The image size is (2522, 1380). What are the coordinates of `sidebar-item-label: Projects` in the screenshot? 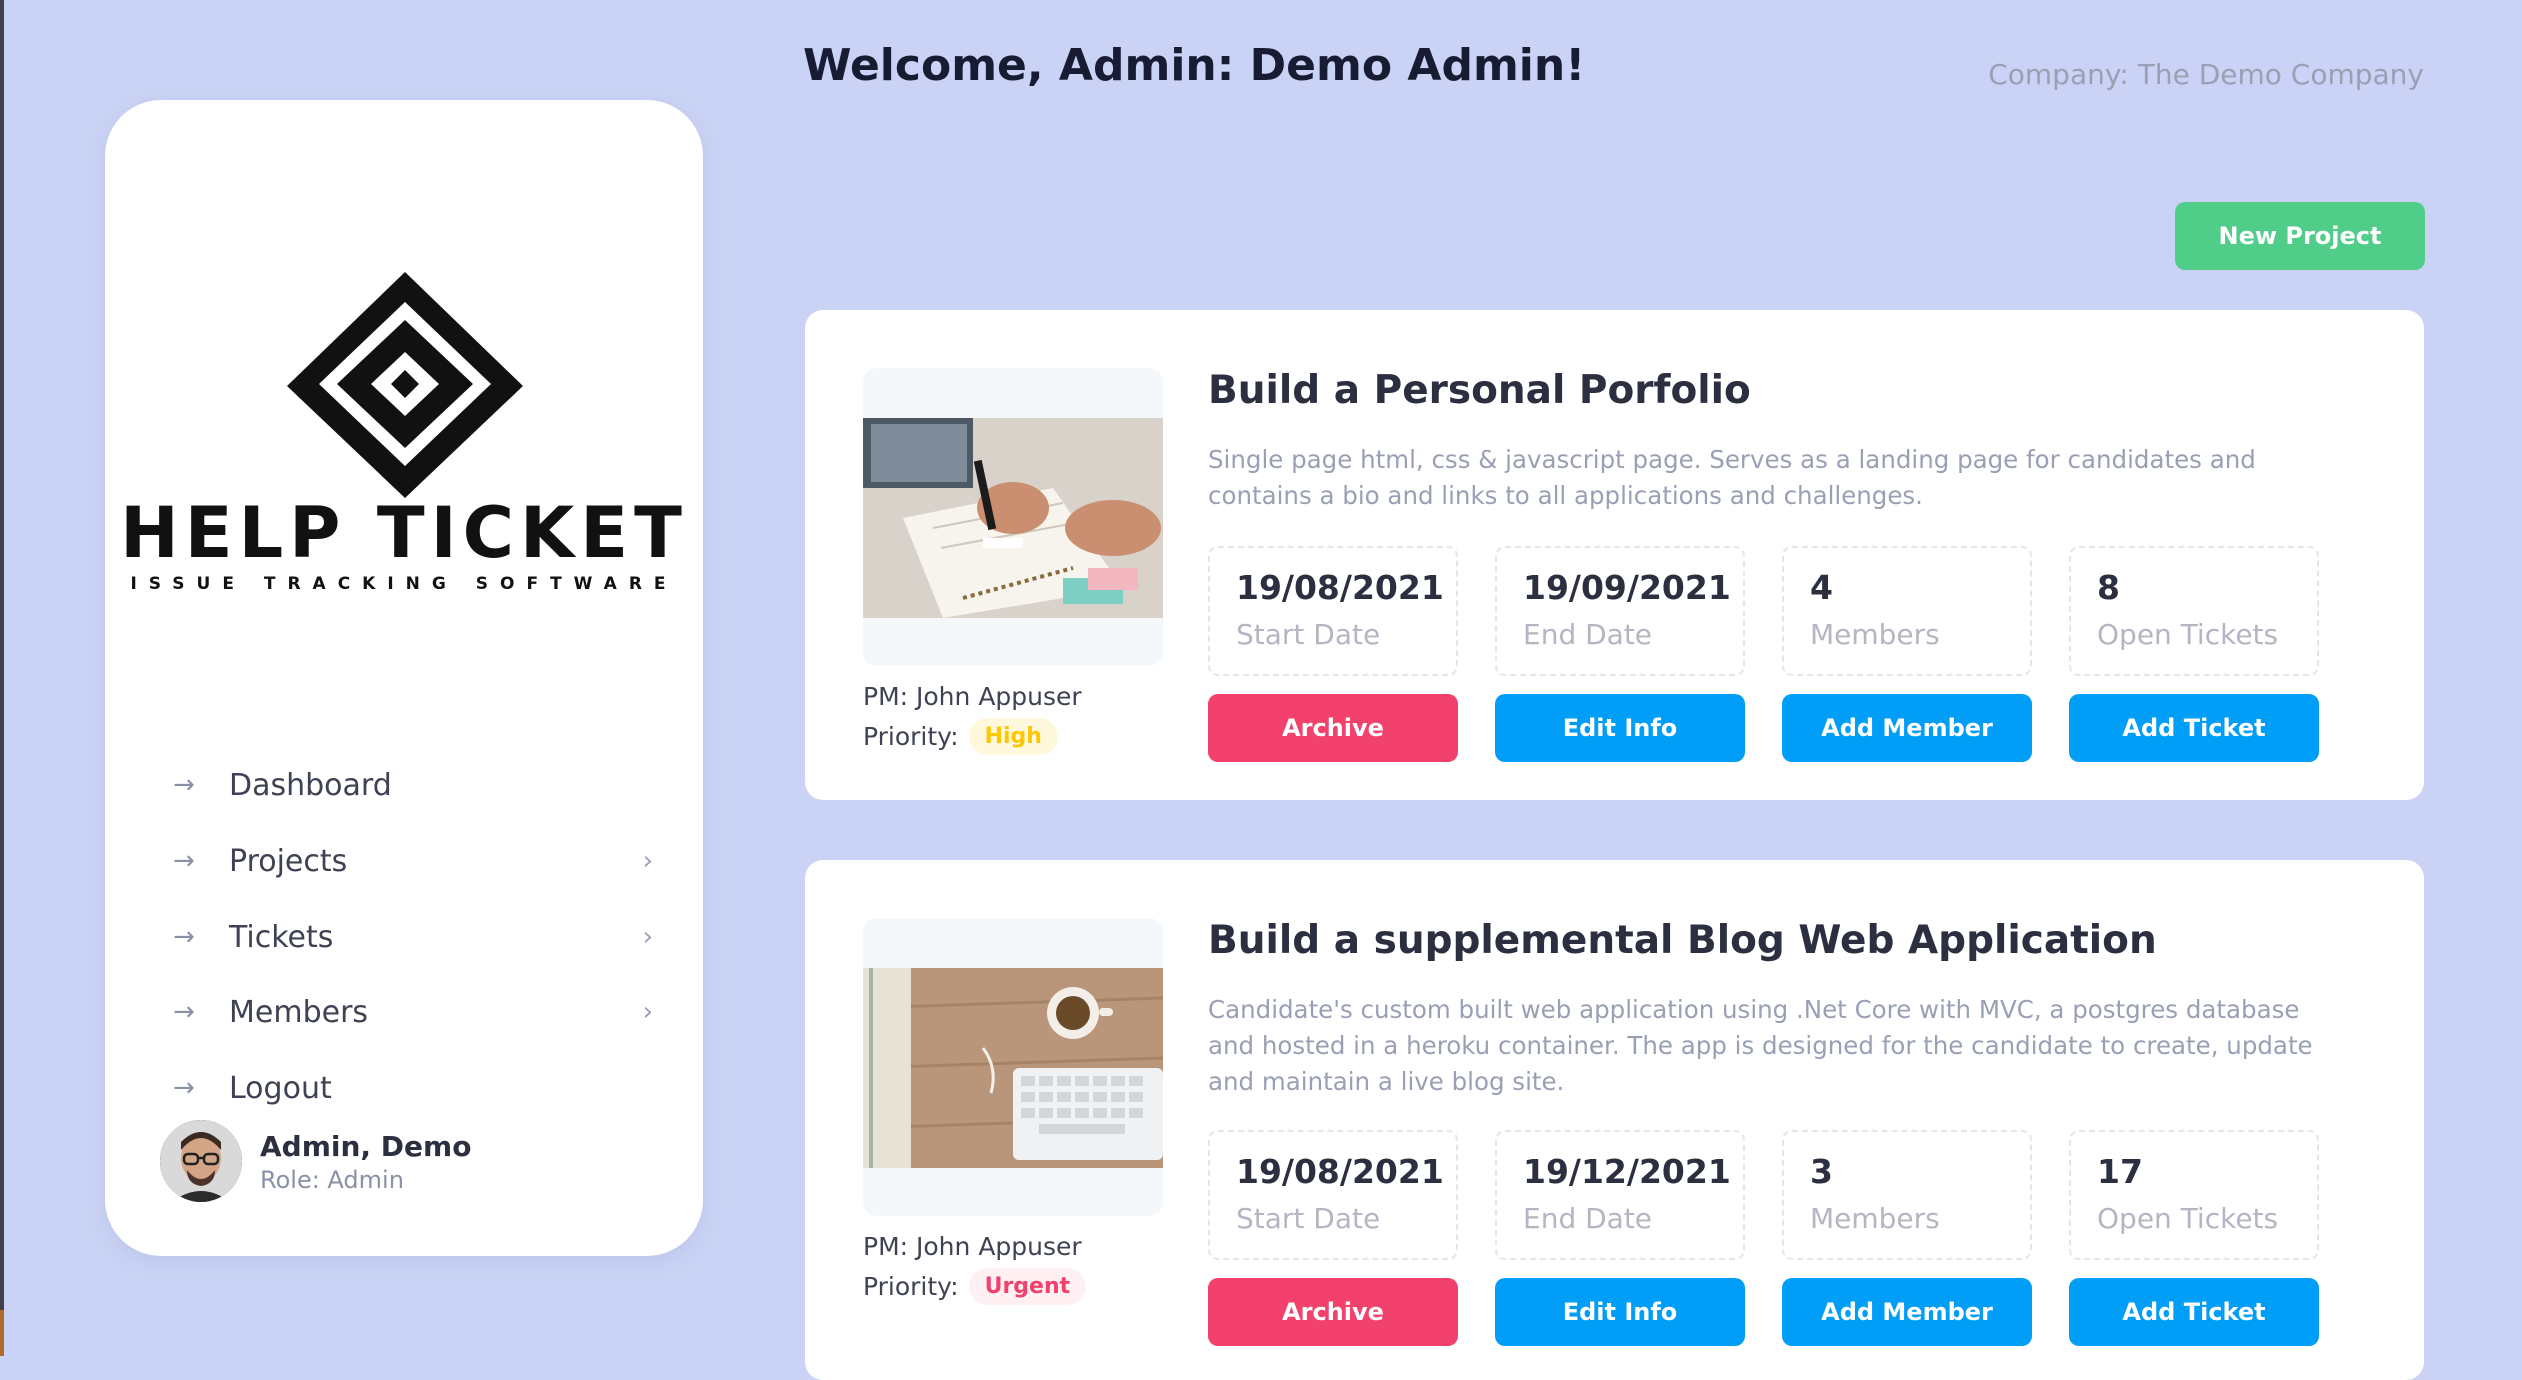 It's located at (288, 861).